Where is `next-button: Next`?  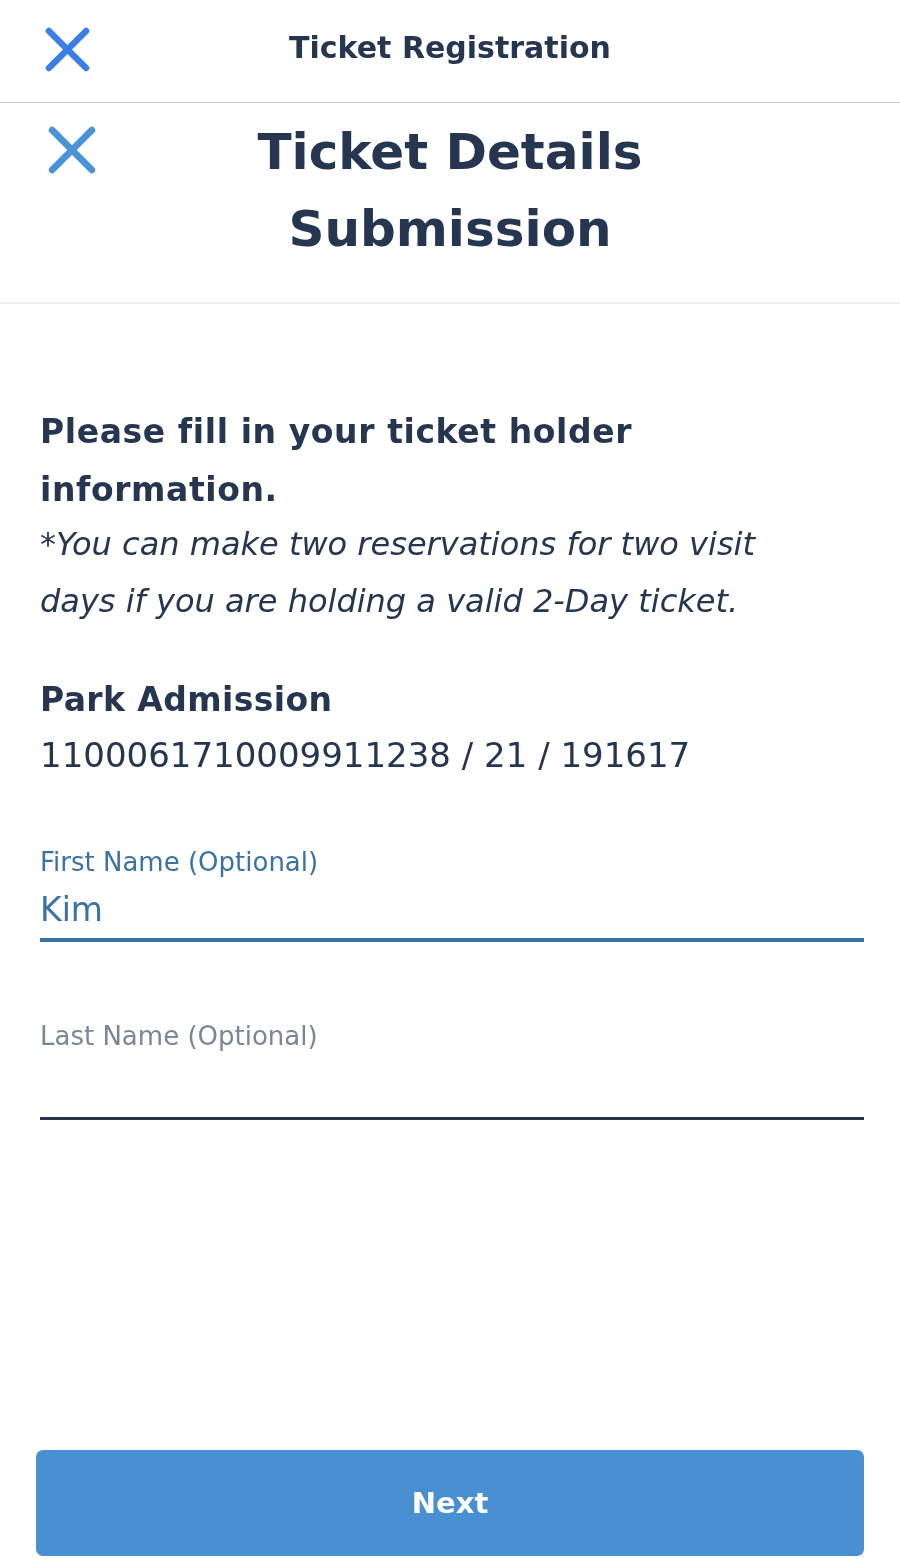
next-button: Next is located at coordinates (450, 1503).